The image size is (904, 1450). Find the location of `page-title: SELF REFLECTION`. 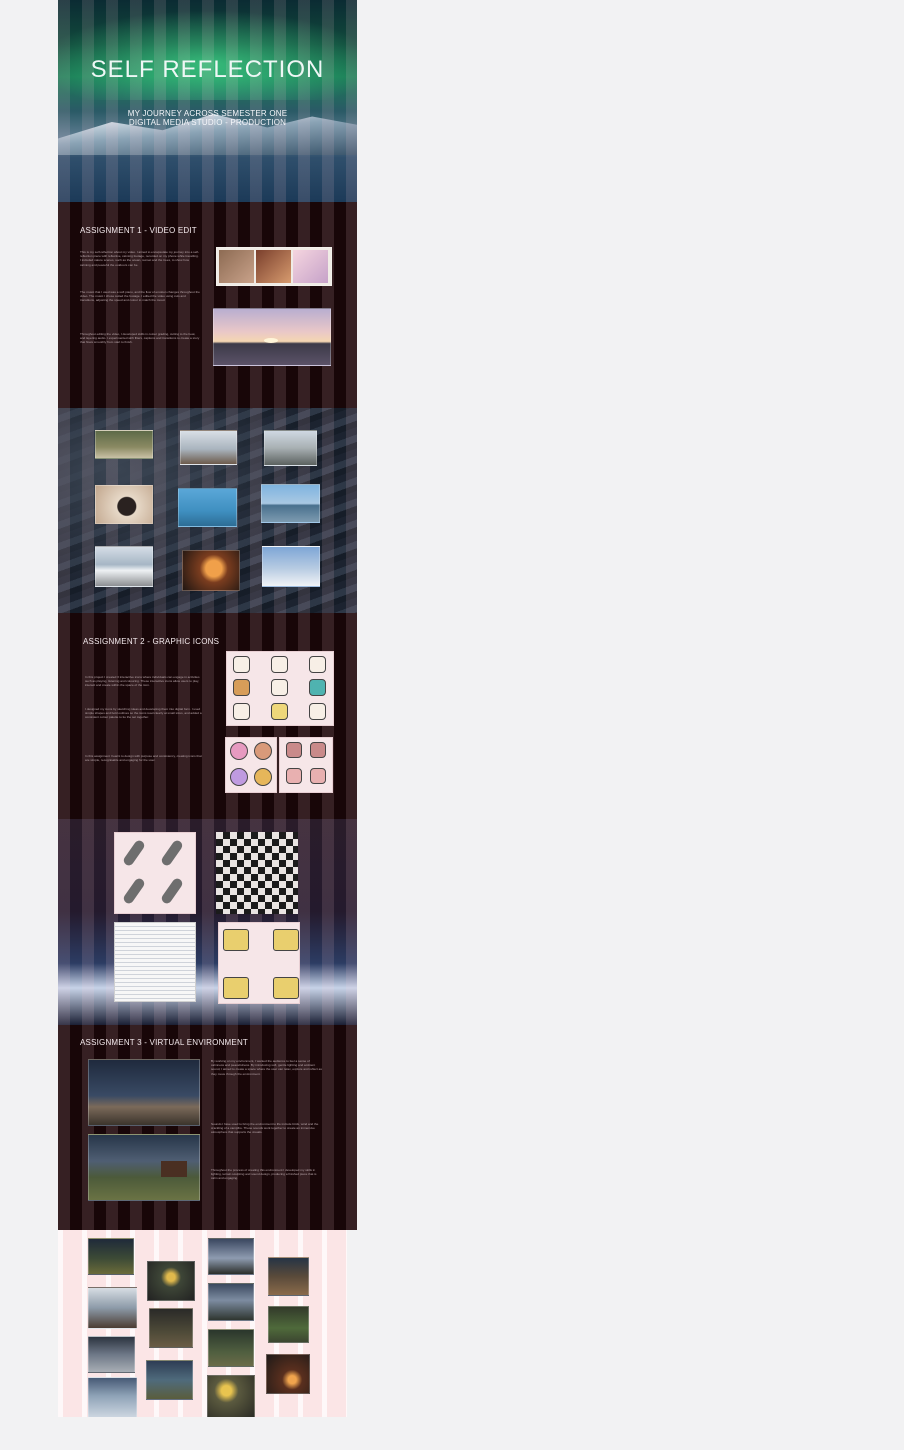

page-title: SELF REFLECTION is located at coordinates (207, 69).